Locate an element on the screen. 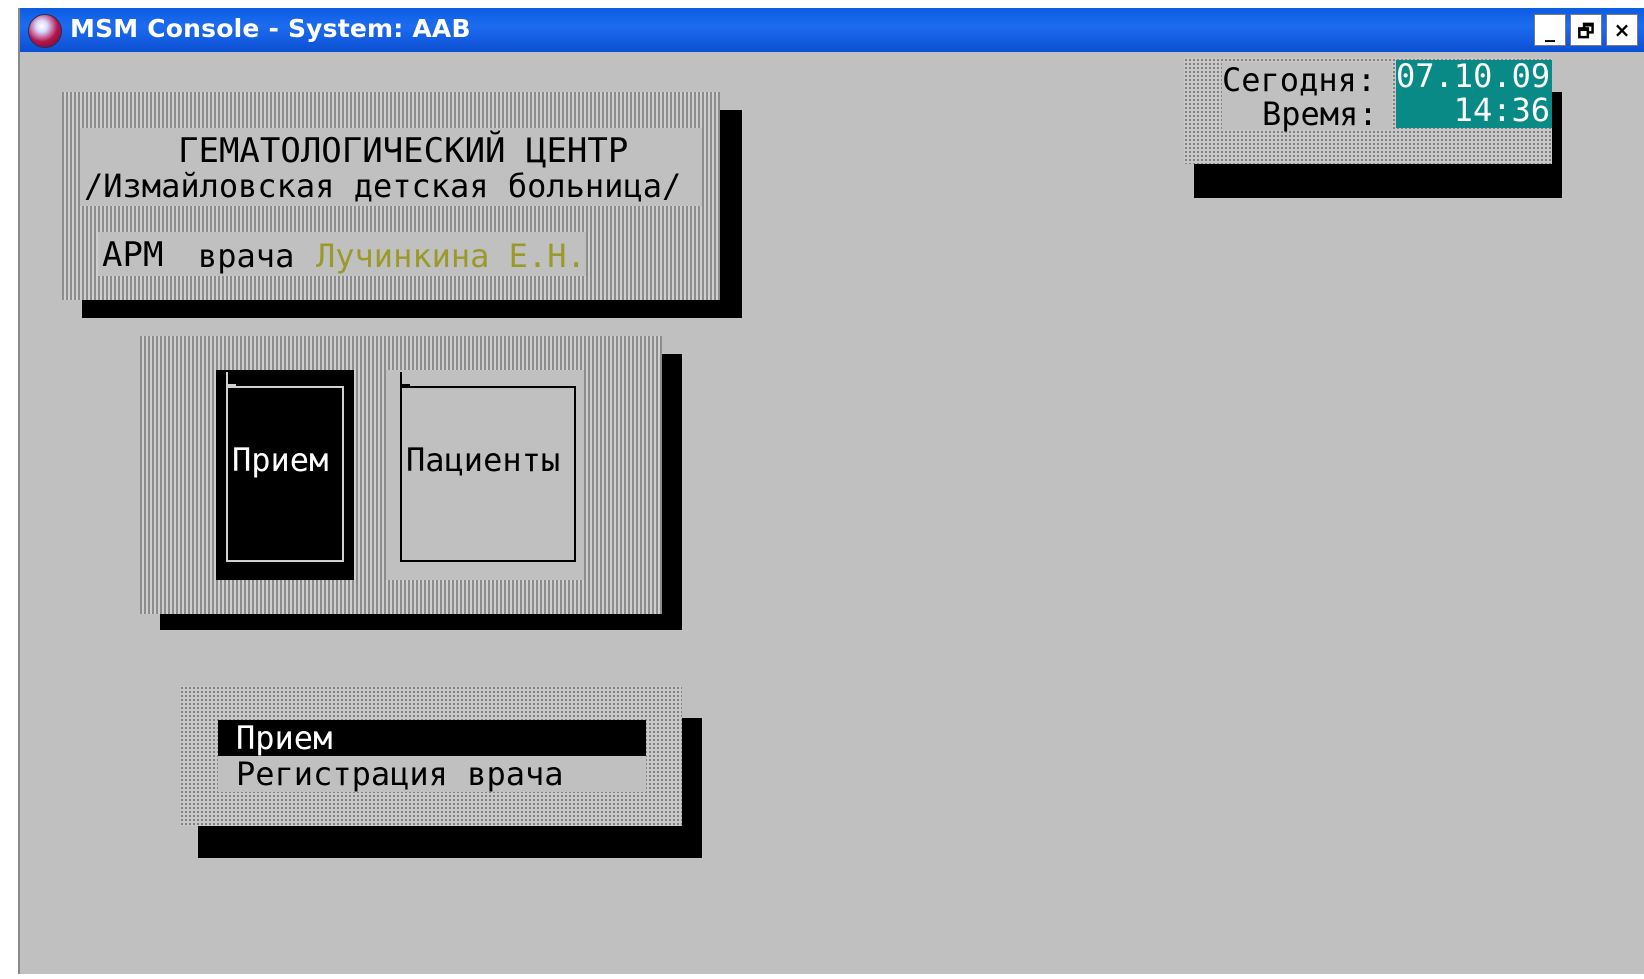  menu-panel: Прием Регистрация врача is located at coordinates (431, 756).